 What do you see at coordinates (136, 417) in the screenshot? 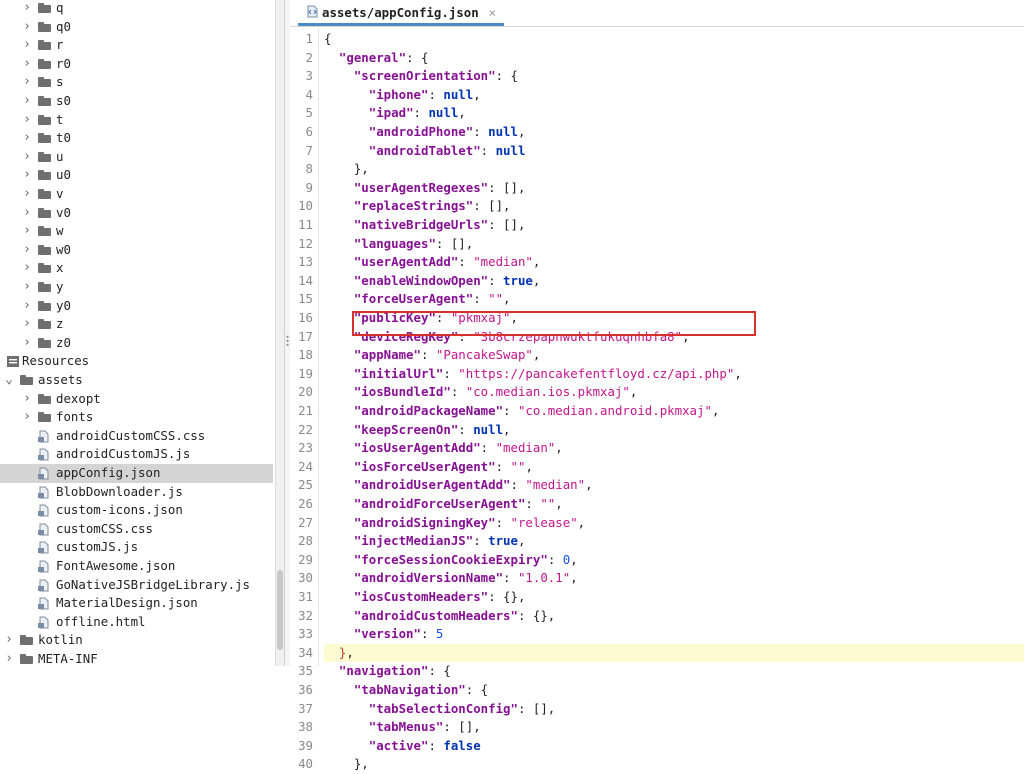
I see `tree-folder-item: › fonts` at bounding box center [136, 417].